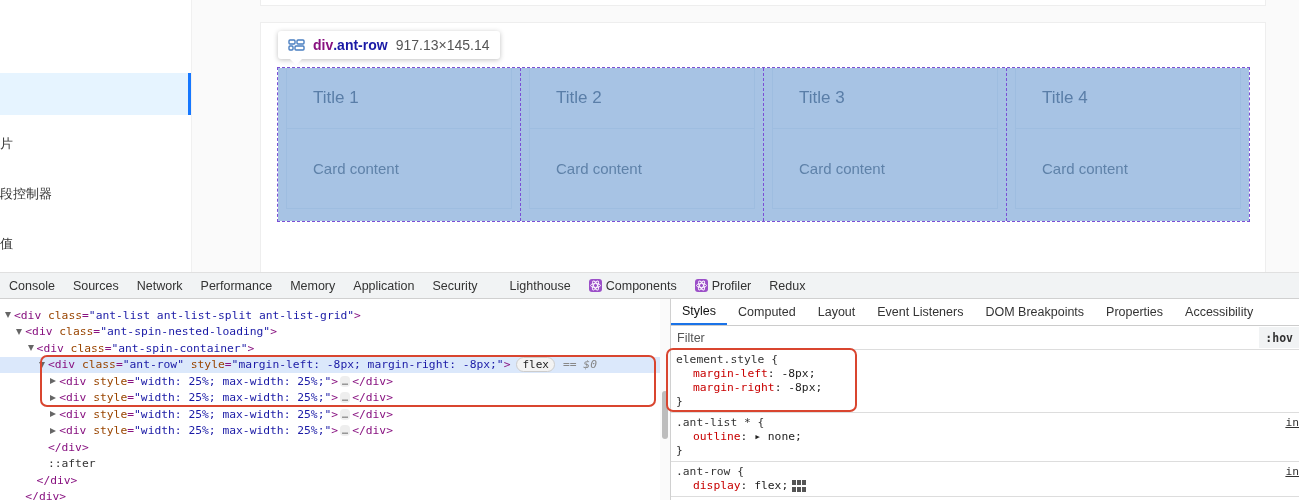  I want to click on css-declaration: display: flex;, so click(741, 486).